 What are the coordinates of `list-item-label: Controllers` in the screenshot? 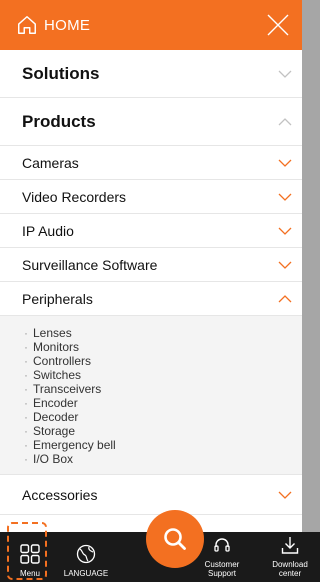 It's located at (62, 361).